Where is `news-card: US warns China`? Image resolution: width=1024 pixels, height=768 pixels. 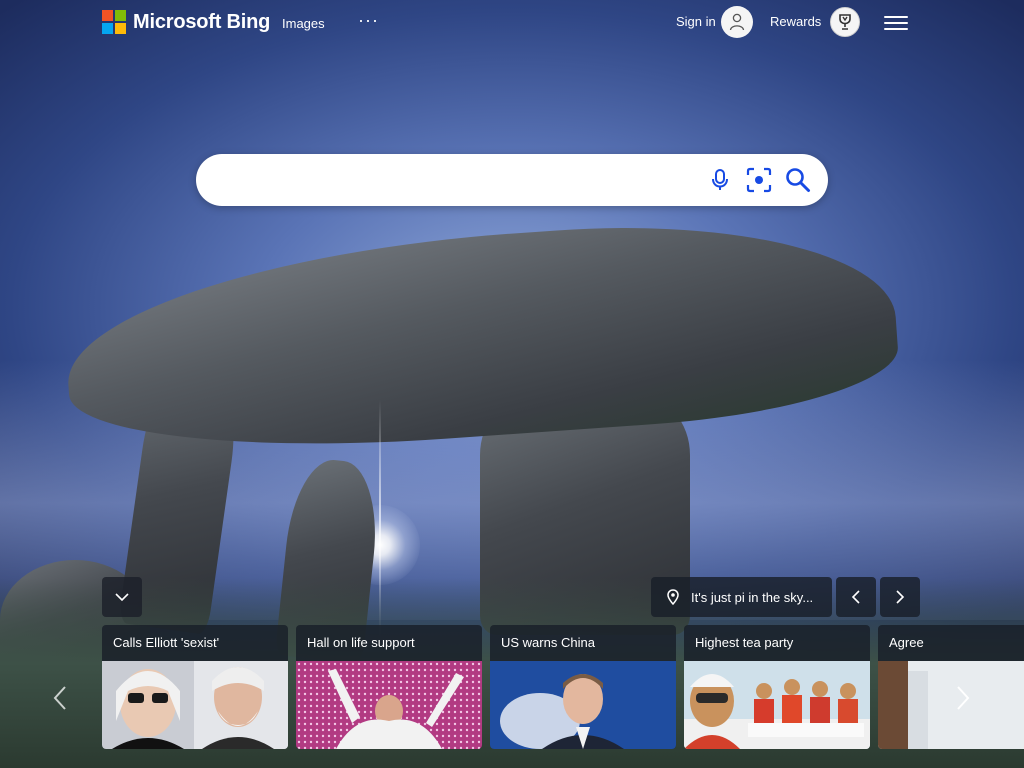
news-card: US warns China is located at coordinates (583, 687).